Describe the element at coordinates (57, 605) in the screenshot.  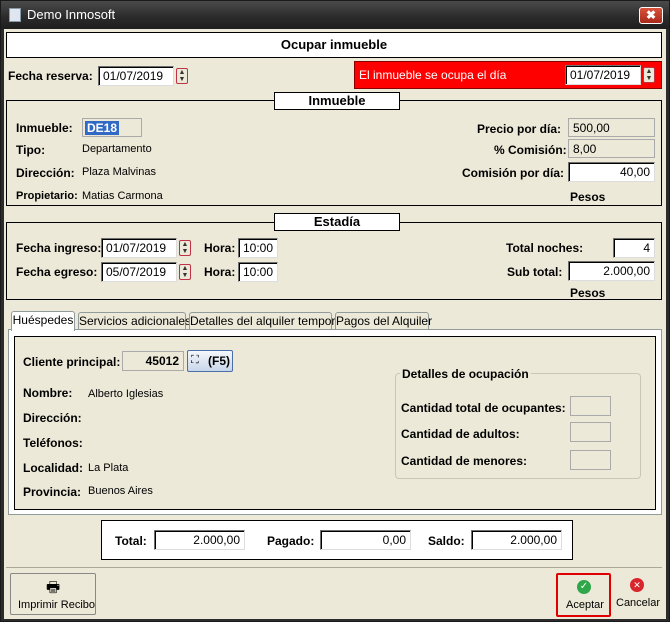
I see `imprimir-recibo-label: Imprimir Recibo` at that location.